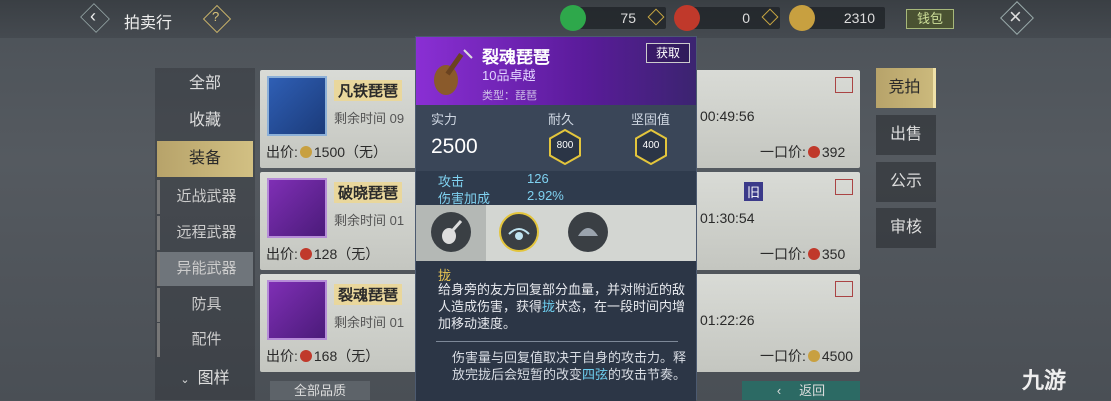  I want to click on buyout-value: 392, so click(833, 152).